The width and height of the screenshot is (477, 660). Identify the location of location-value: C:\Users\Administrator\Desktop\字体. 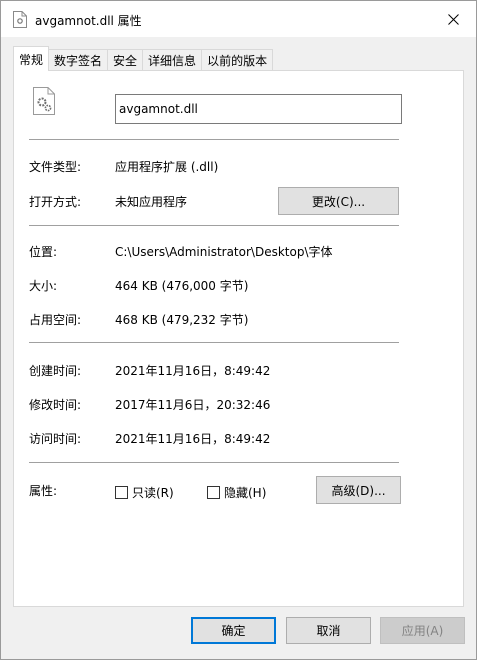
(224, 252).